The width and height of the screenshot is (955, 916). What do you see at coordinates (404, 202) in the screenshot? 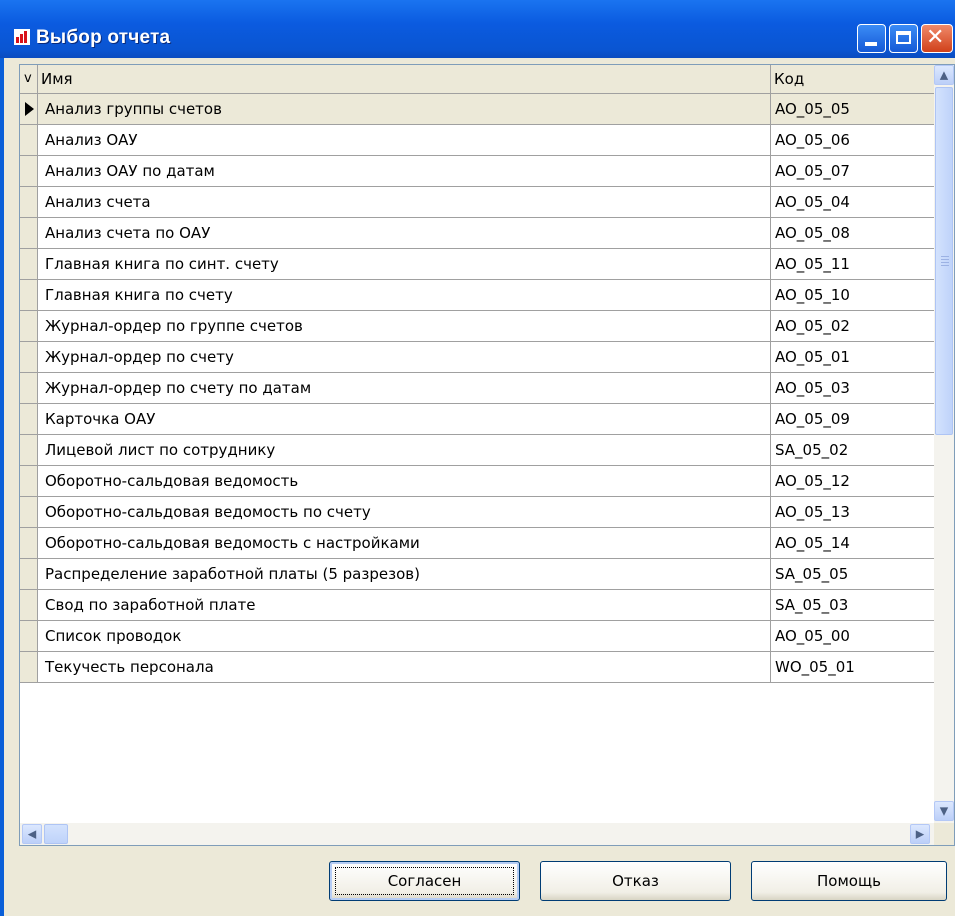
I see `report-name-cell: Анализ счета` at bounding box center [404, 202].